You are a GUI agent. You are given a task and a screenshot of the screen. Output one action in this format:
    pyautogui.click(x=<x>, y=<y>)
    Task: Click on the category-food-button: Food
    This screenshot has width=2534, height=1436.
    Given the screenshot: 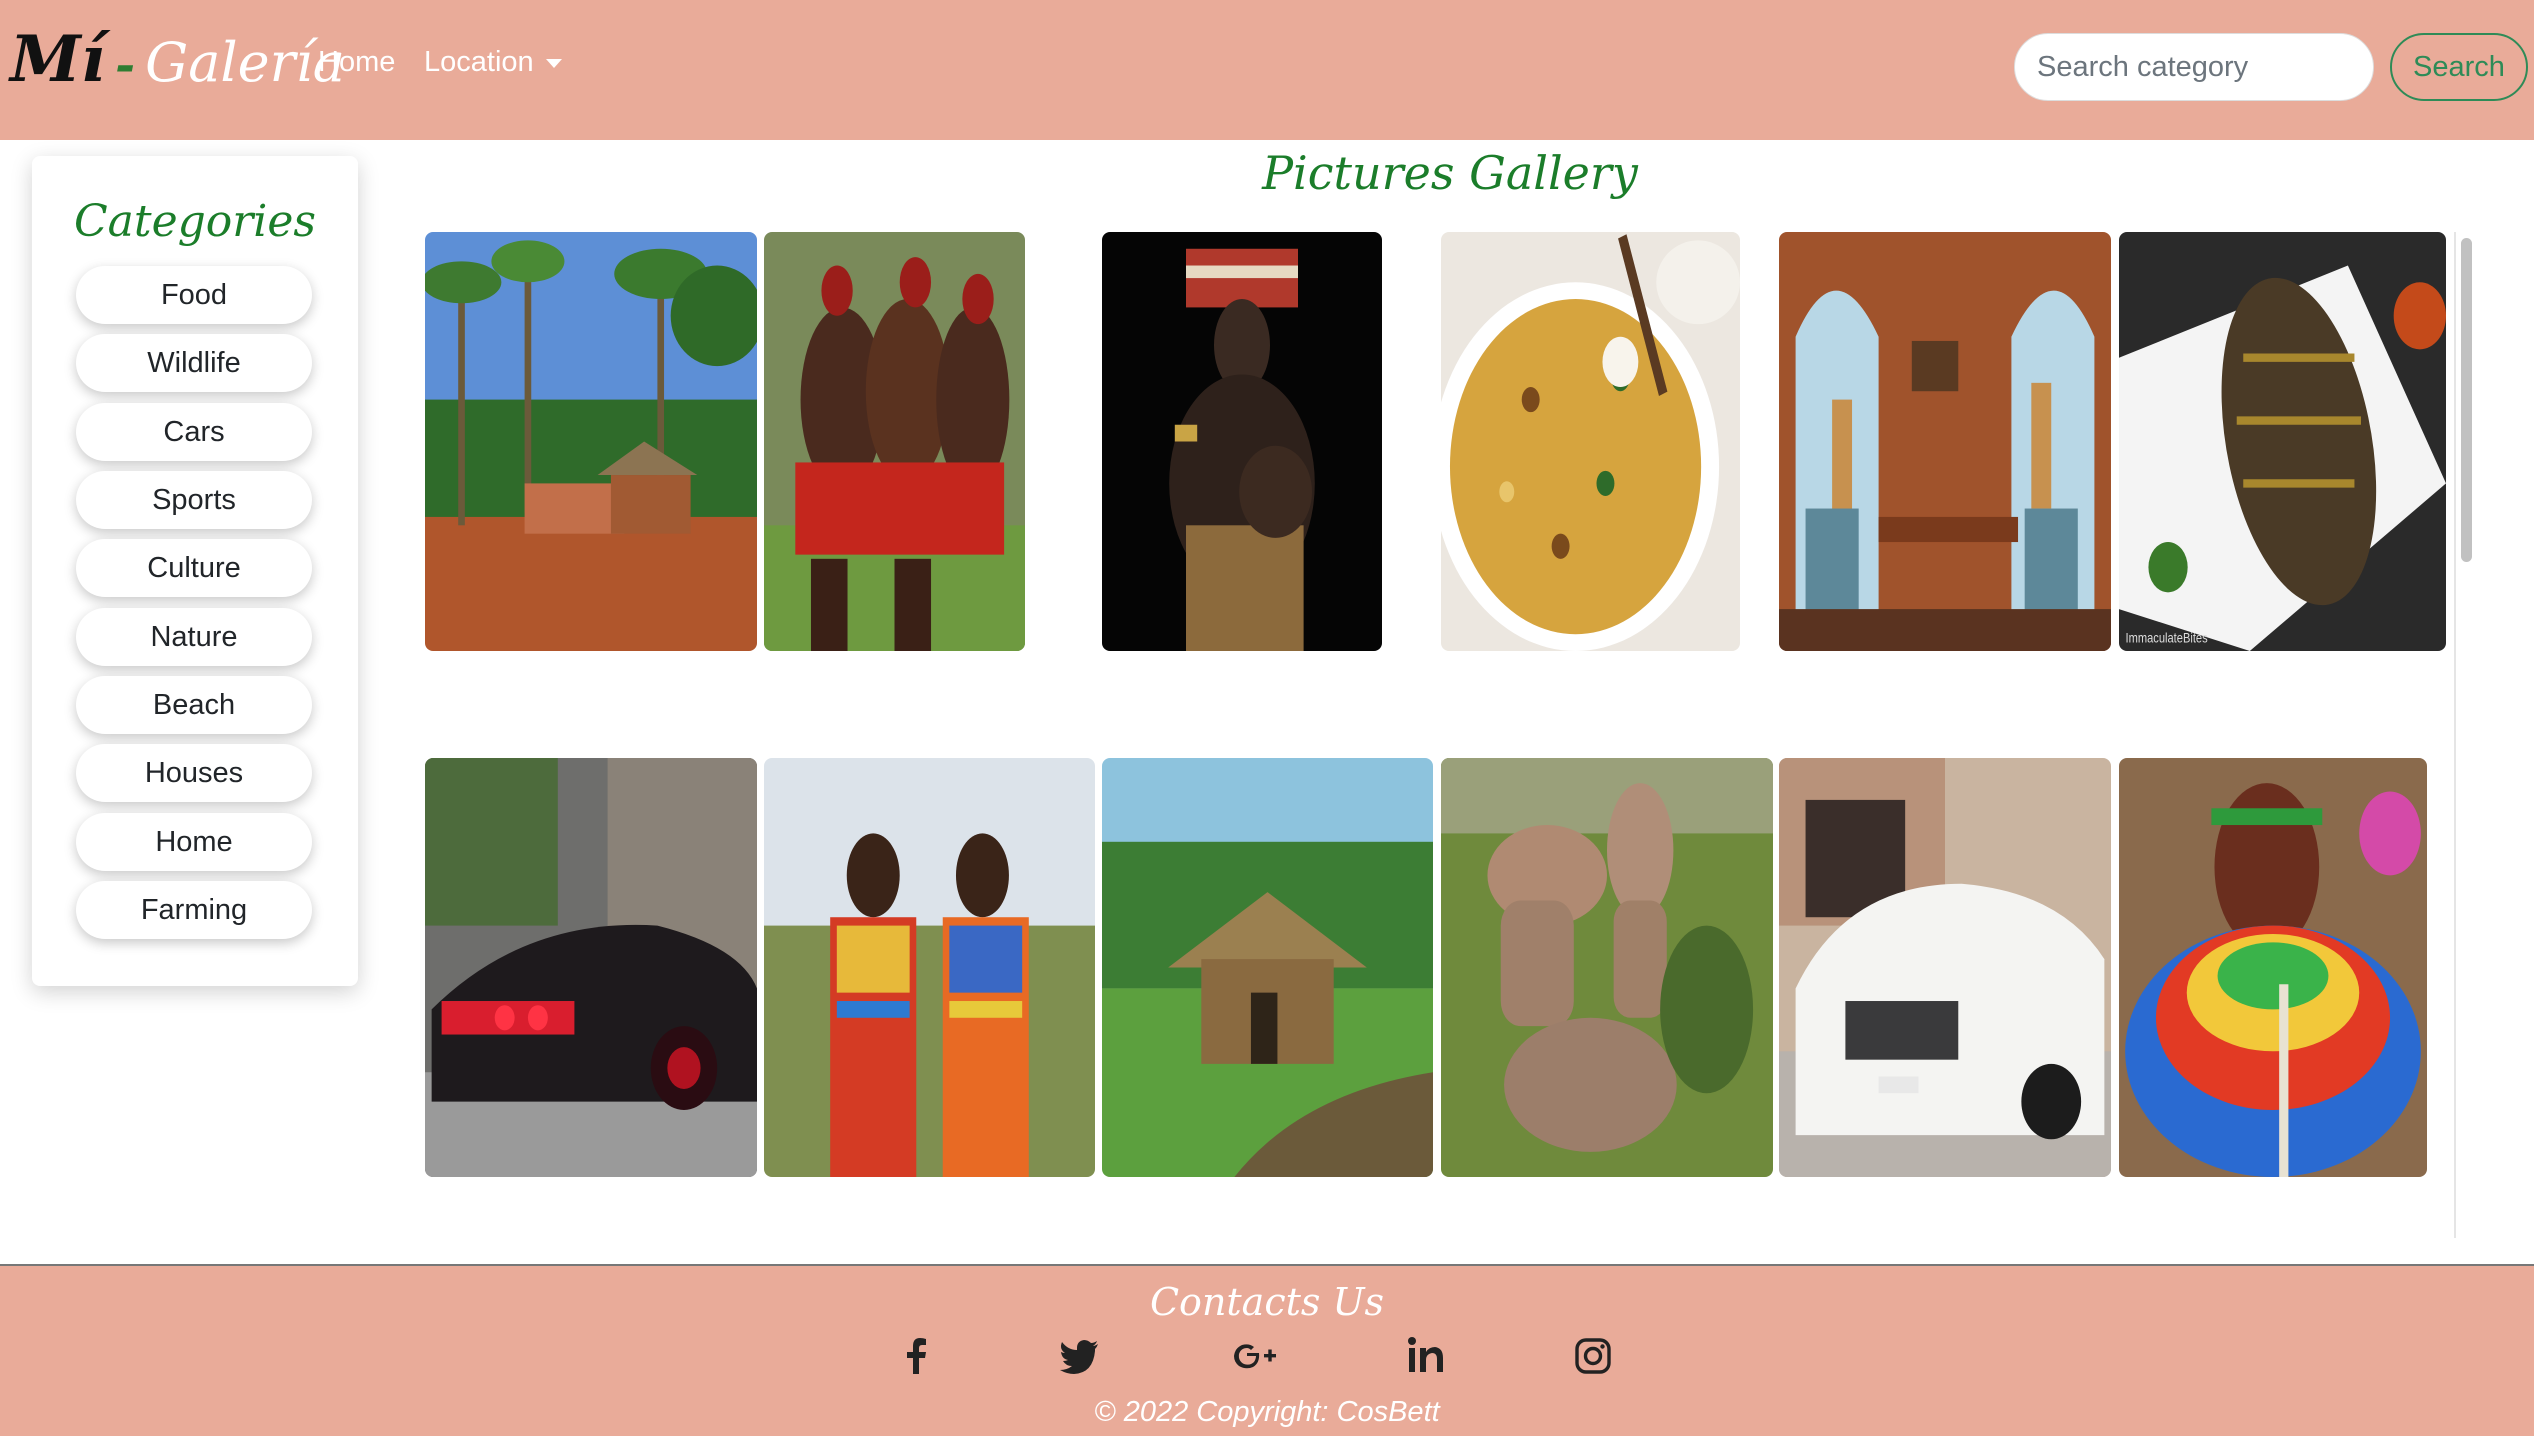 What is the action you would take?
    pyautogui.click(x=194, y=295)
    